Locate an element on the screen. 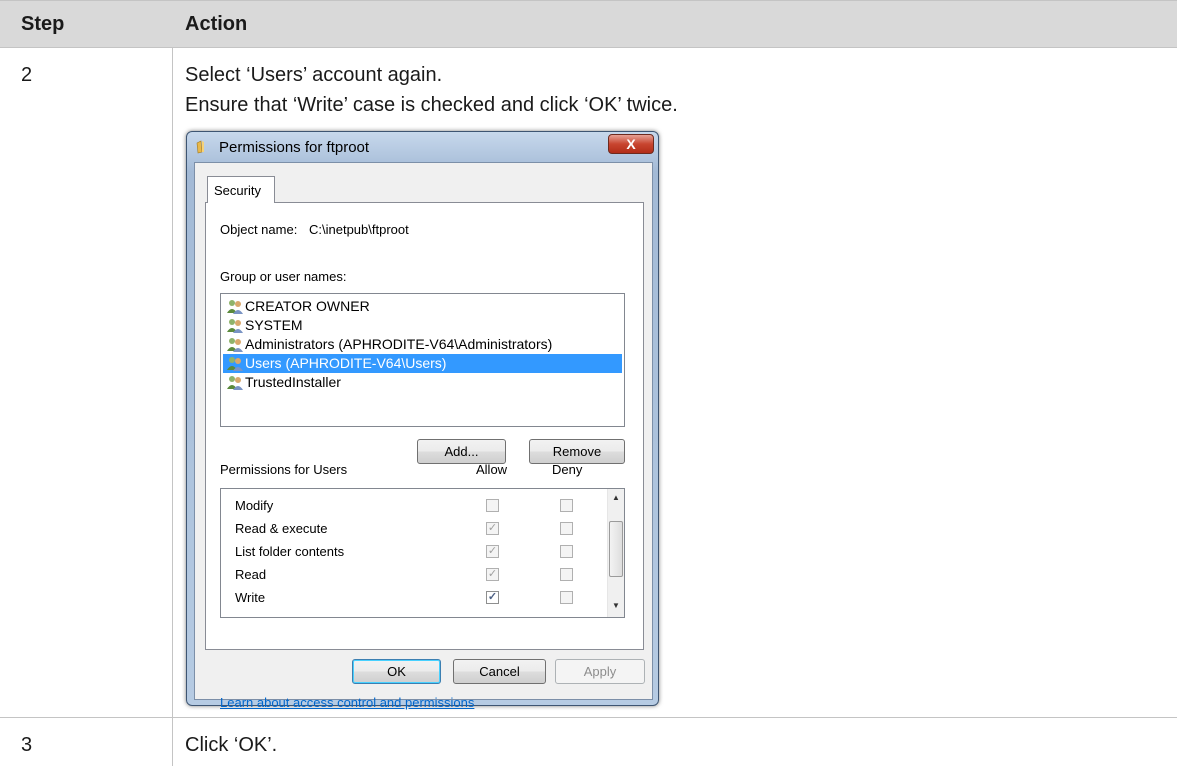 The height and width of the screenshot is (766, 1177). list-item: SYSTEM is located at coordinates (422, 325).